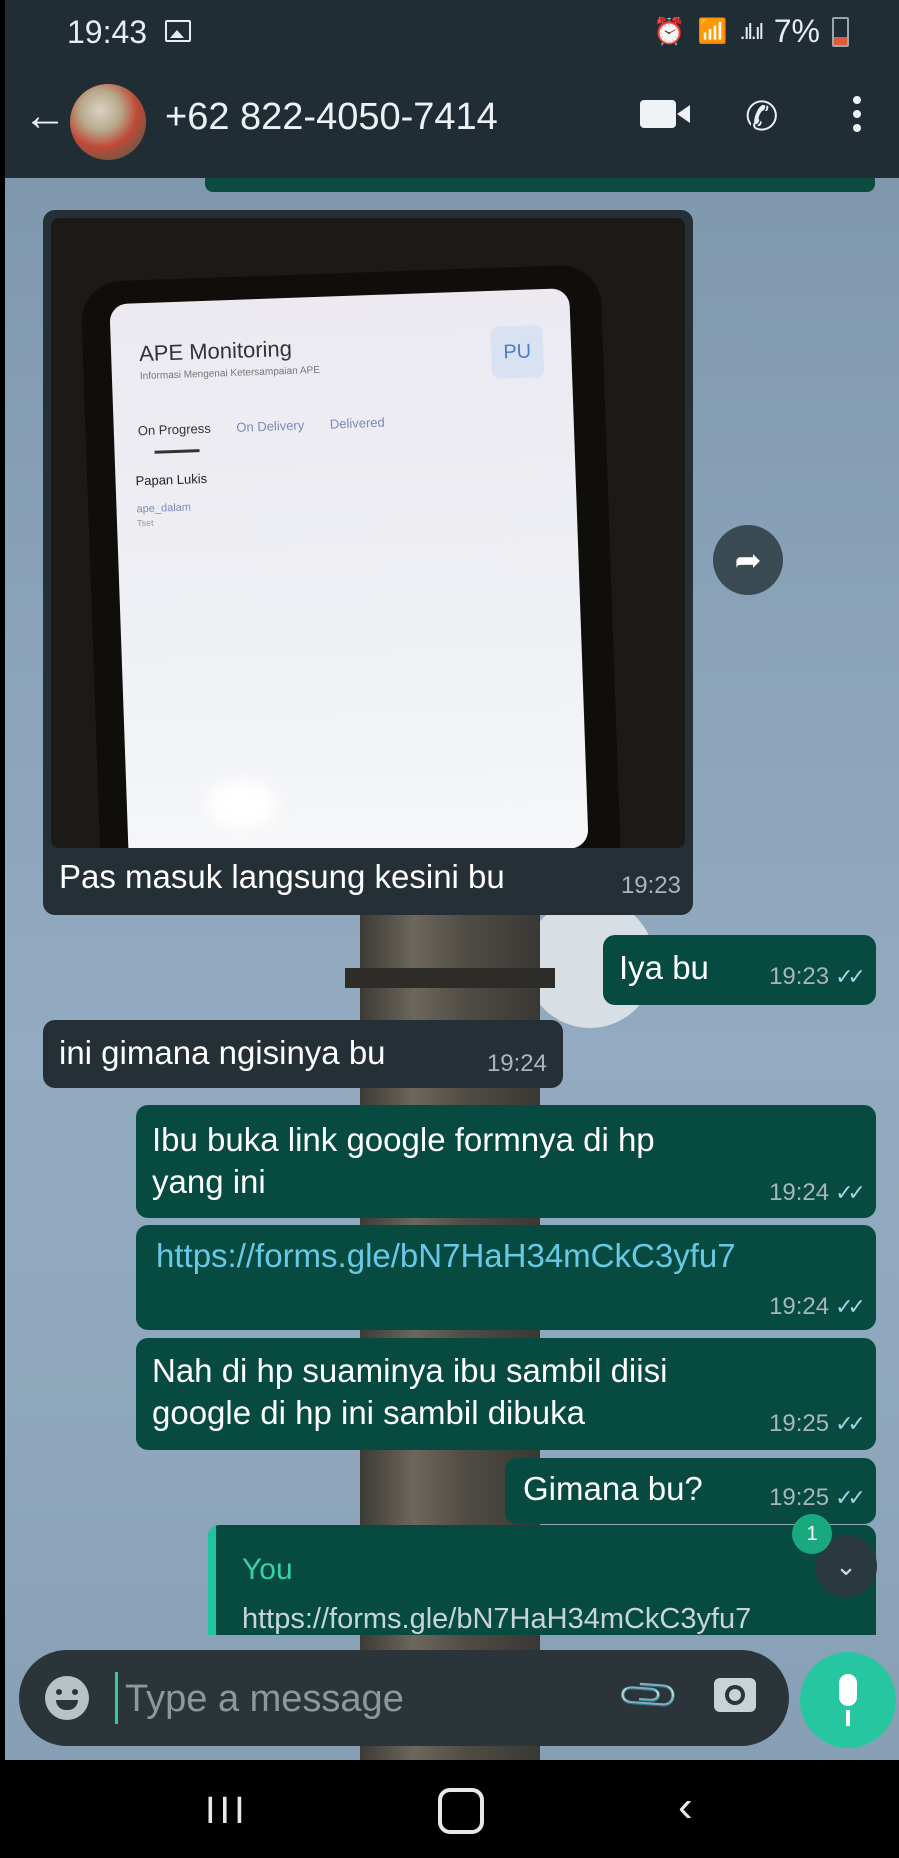 This screenshot has height=1858, width=899. What do you see at coordinates (242, 805) in the screenshot?
I see `photo-glare` at bounding box center [242, 805].